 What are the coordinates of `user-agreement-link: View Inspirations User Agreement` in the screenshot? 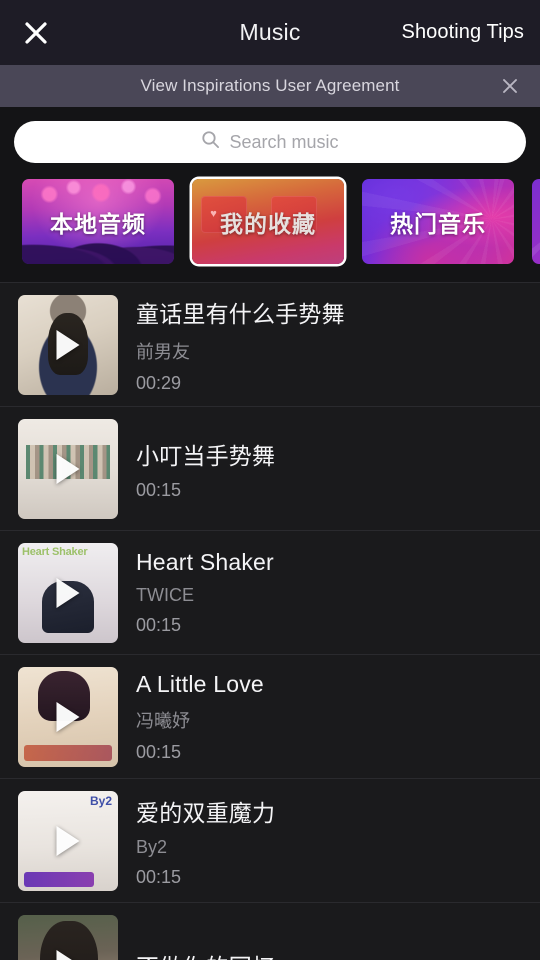 It's located at (270, 86).